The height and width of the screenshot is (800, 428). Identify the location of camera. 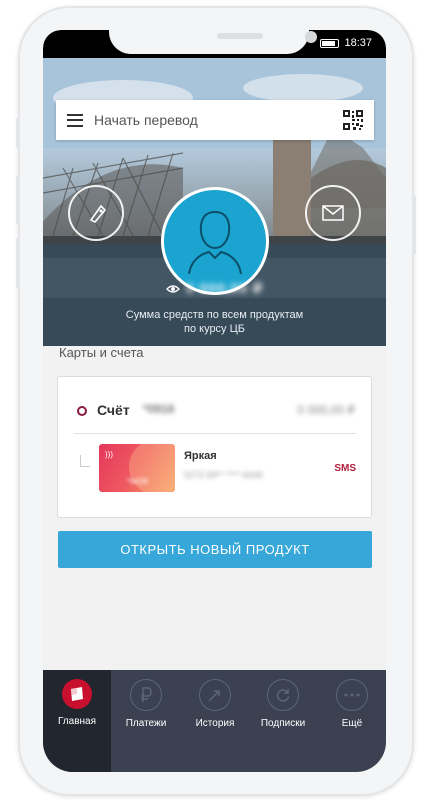
(311, 37).